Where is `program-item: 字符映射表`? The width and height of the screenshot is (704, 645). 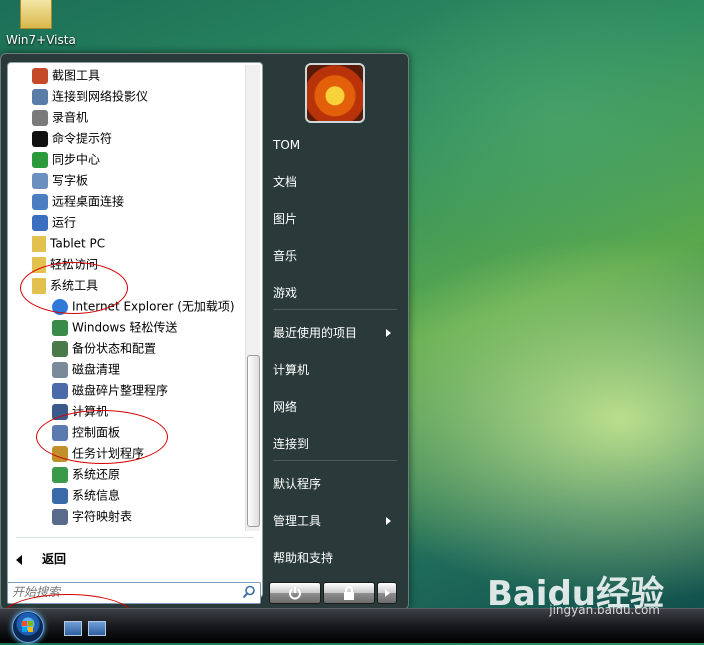
program-item: 字符映射表 is located at coordinates (92, 516).